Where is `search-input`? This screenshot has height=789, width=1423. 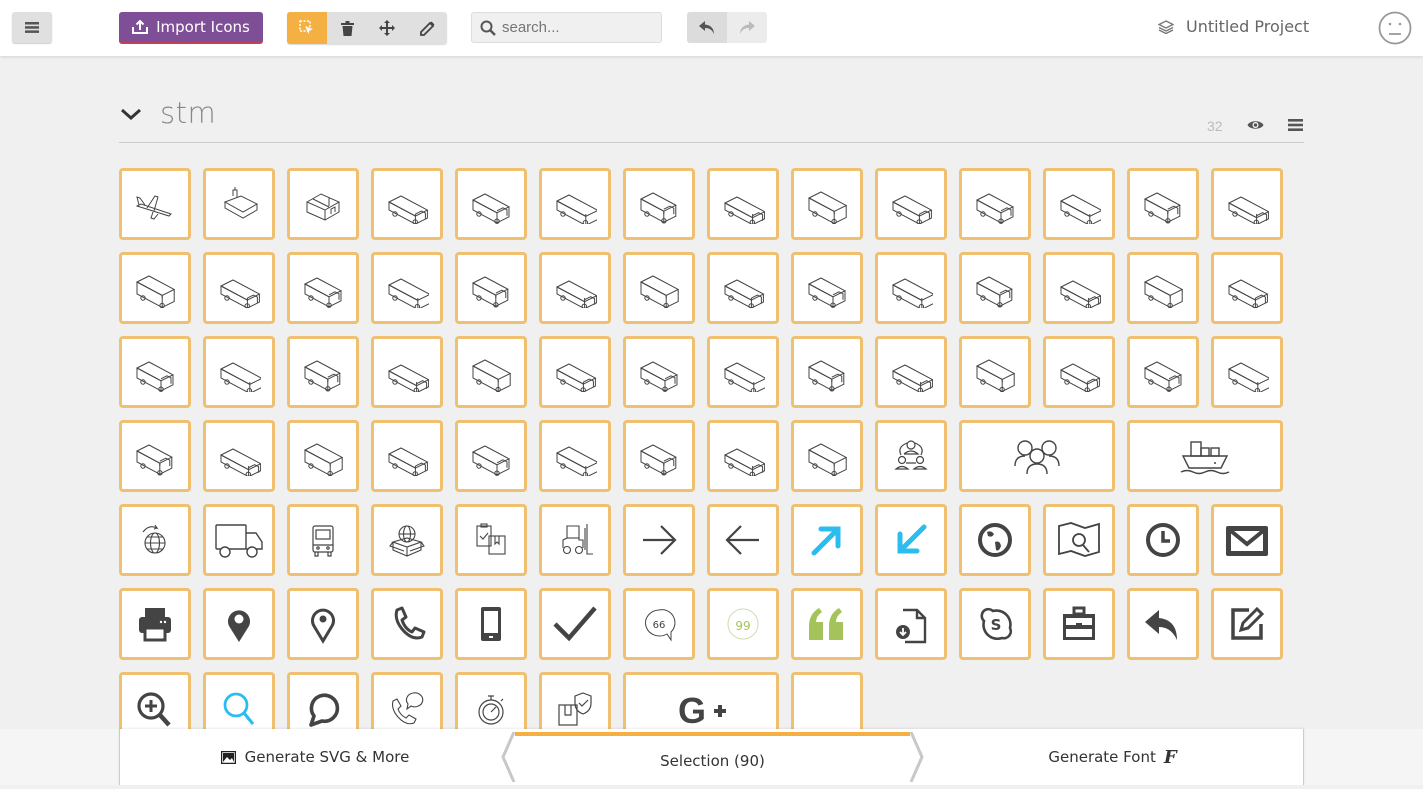
search-input is located at coordinates (577, 27).